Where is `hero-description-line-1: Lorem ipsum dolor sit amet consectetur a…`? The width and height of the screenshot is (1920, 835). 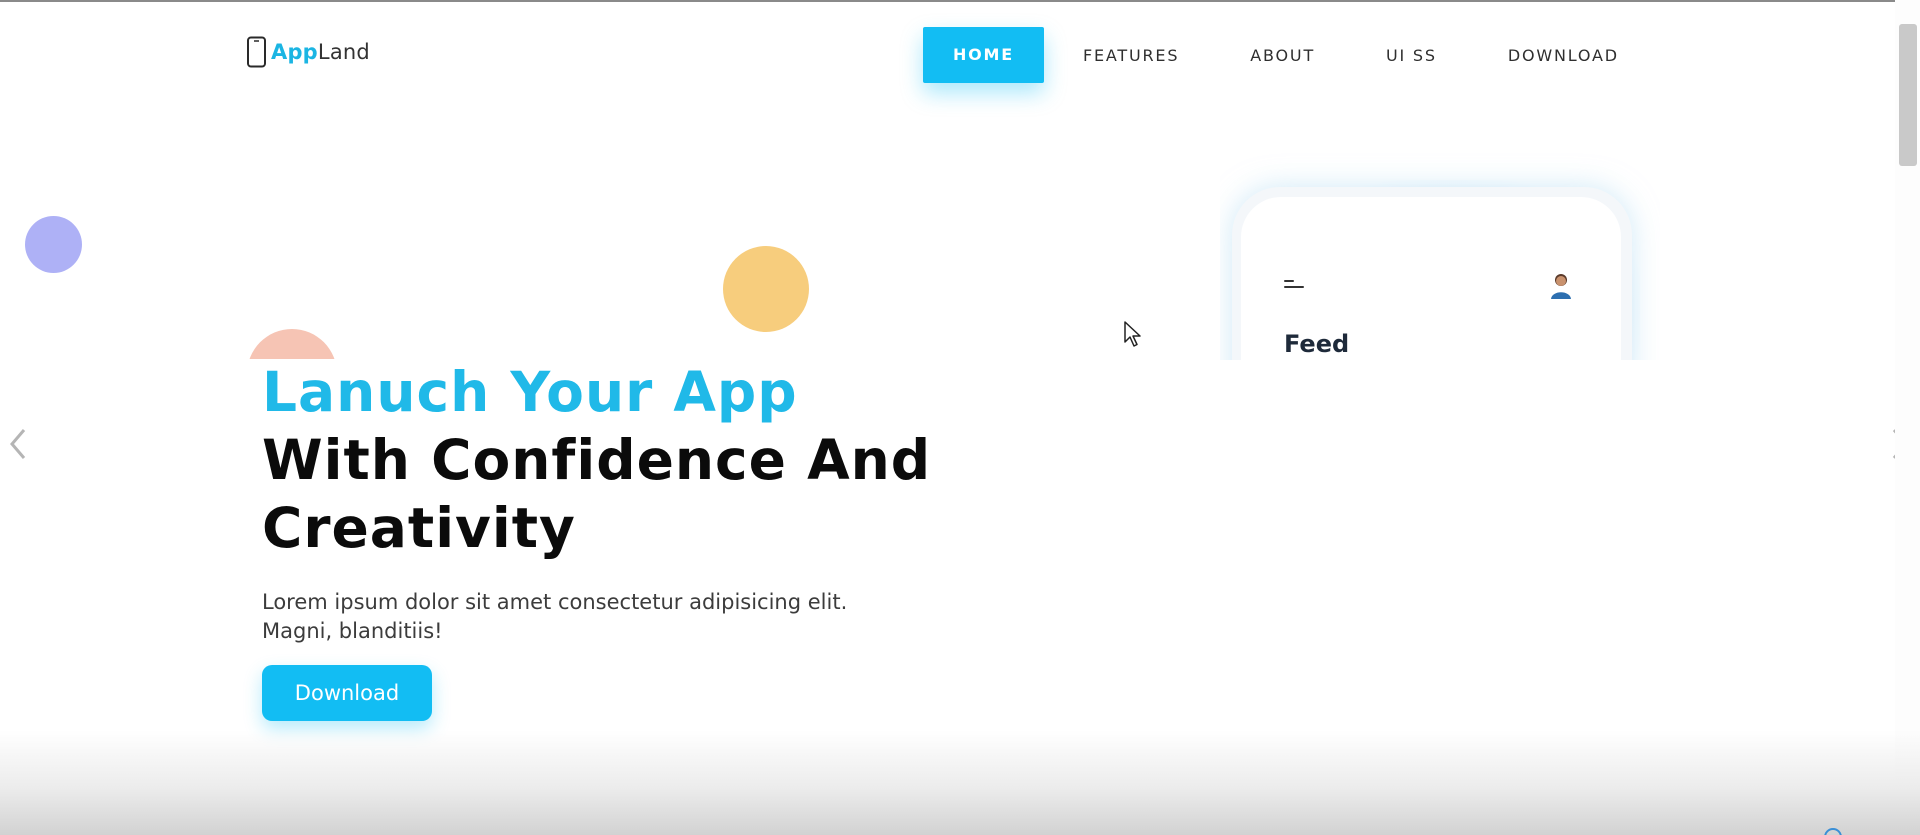
hero-description-line-1: Lorem ipsum dolor sit amet consectetur a… is located at coordinates (555, 602).